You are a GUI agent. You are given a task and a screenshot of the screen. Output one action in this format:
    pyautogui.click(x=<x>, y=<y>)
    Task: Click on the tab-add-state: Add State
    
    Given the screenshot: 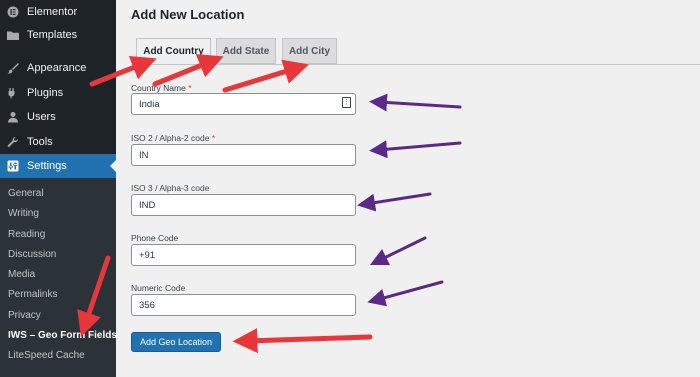 What is the action you would take?
    pyautogui.click(x=246, y=51)
    